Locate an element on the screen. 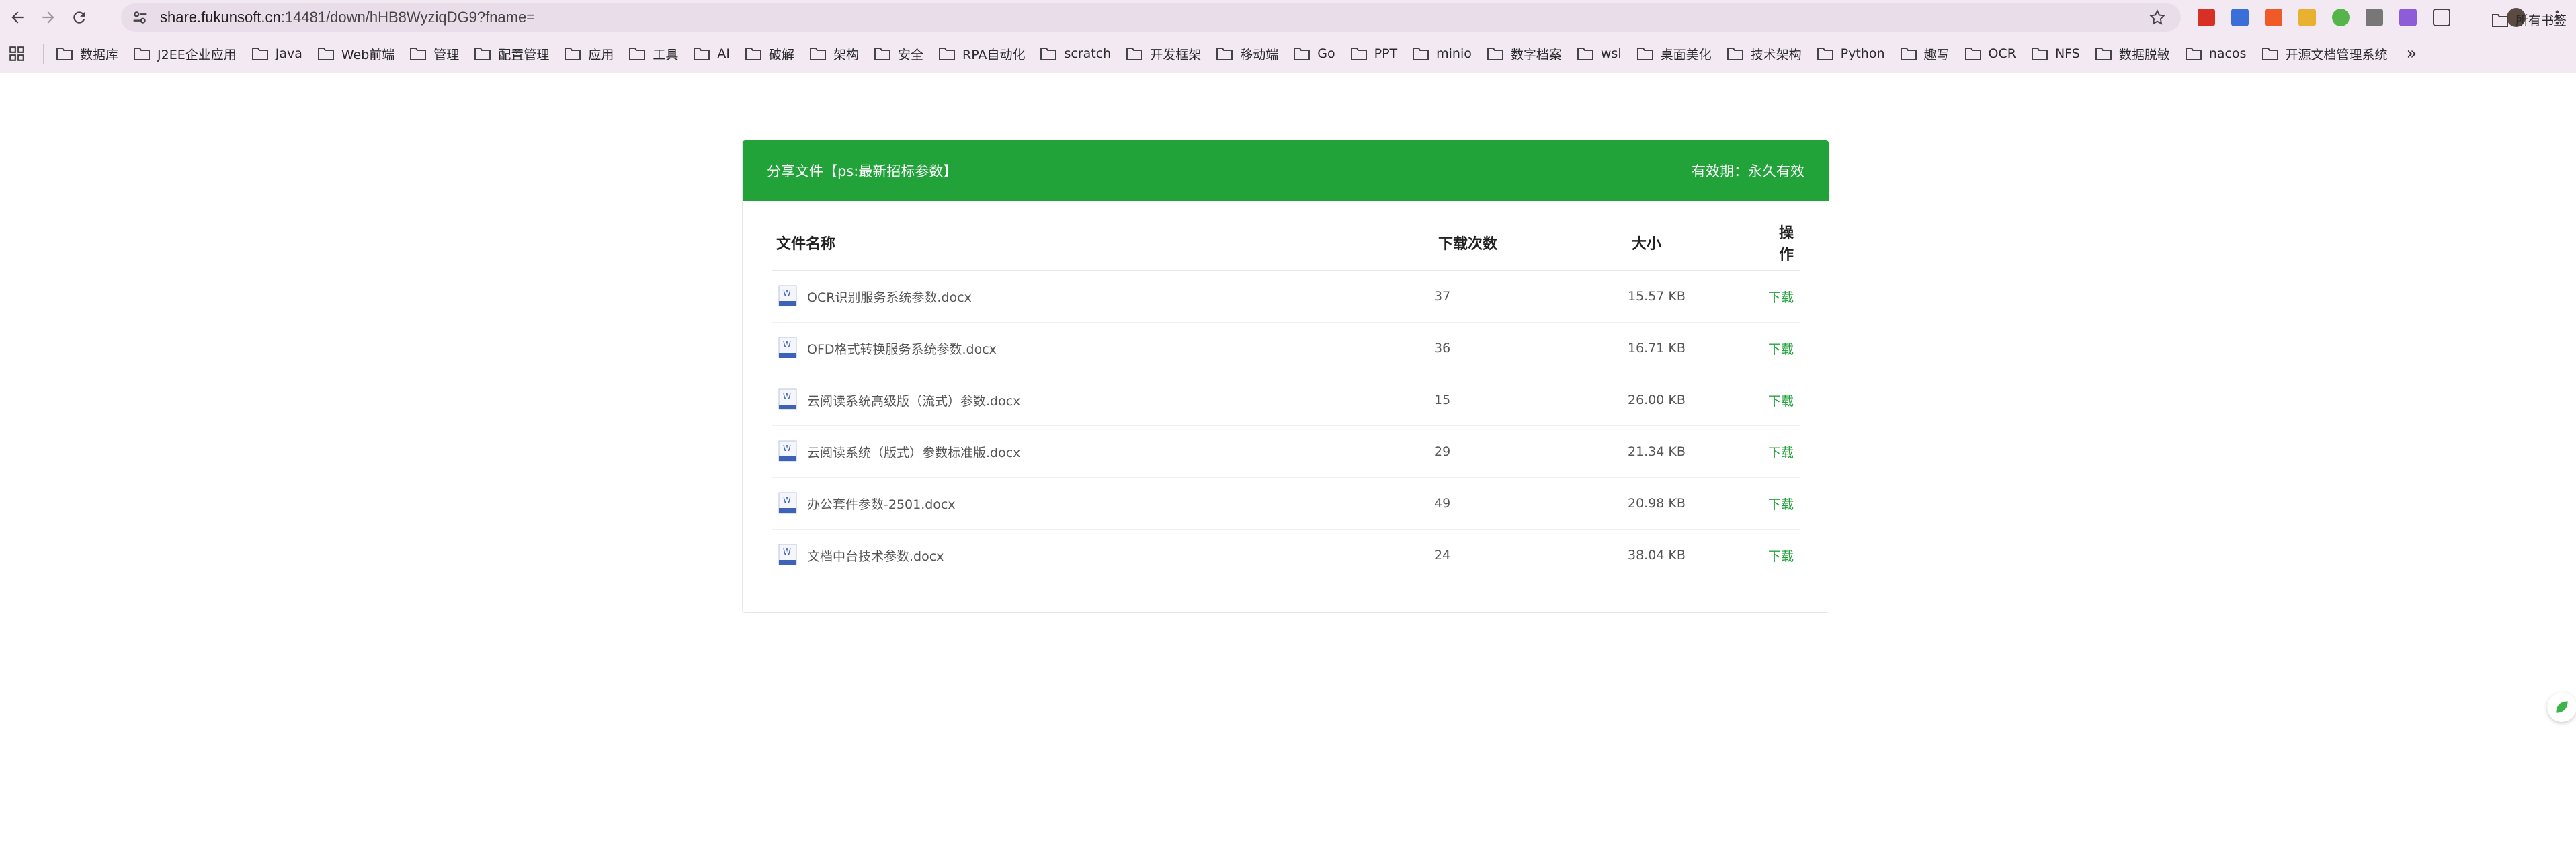  col-header-count: 下载次数 is located at coordinates (1468, 245).